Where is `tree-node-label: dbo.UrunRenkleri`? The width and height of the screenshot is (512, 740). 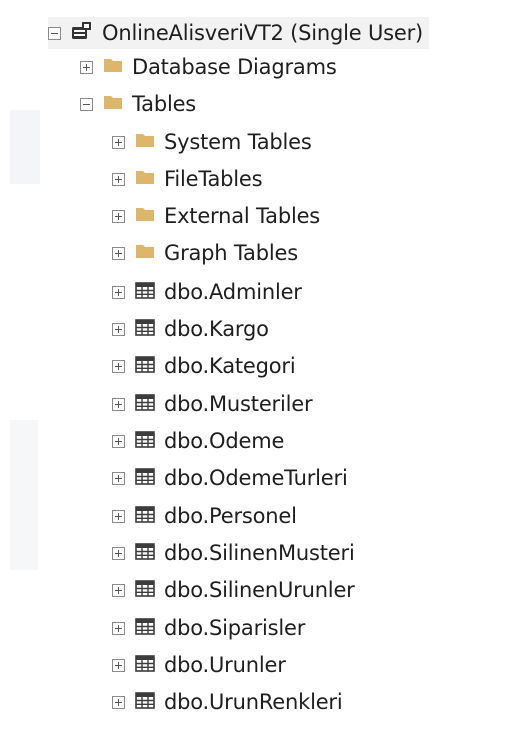
tree-node-label: dbo.UrunRenkleri is located at coordinates (253, 702).